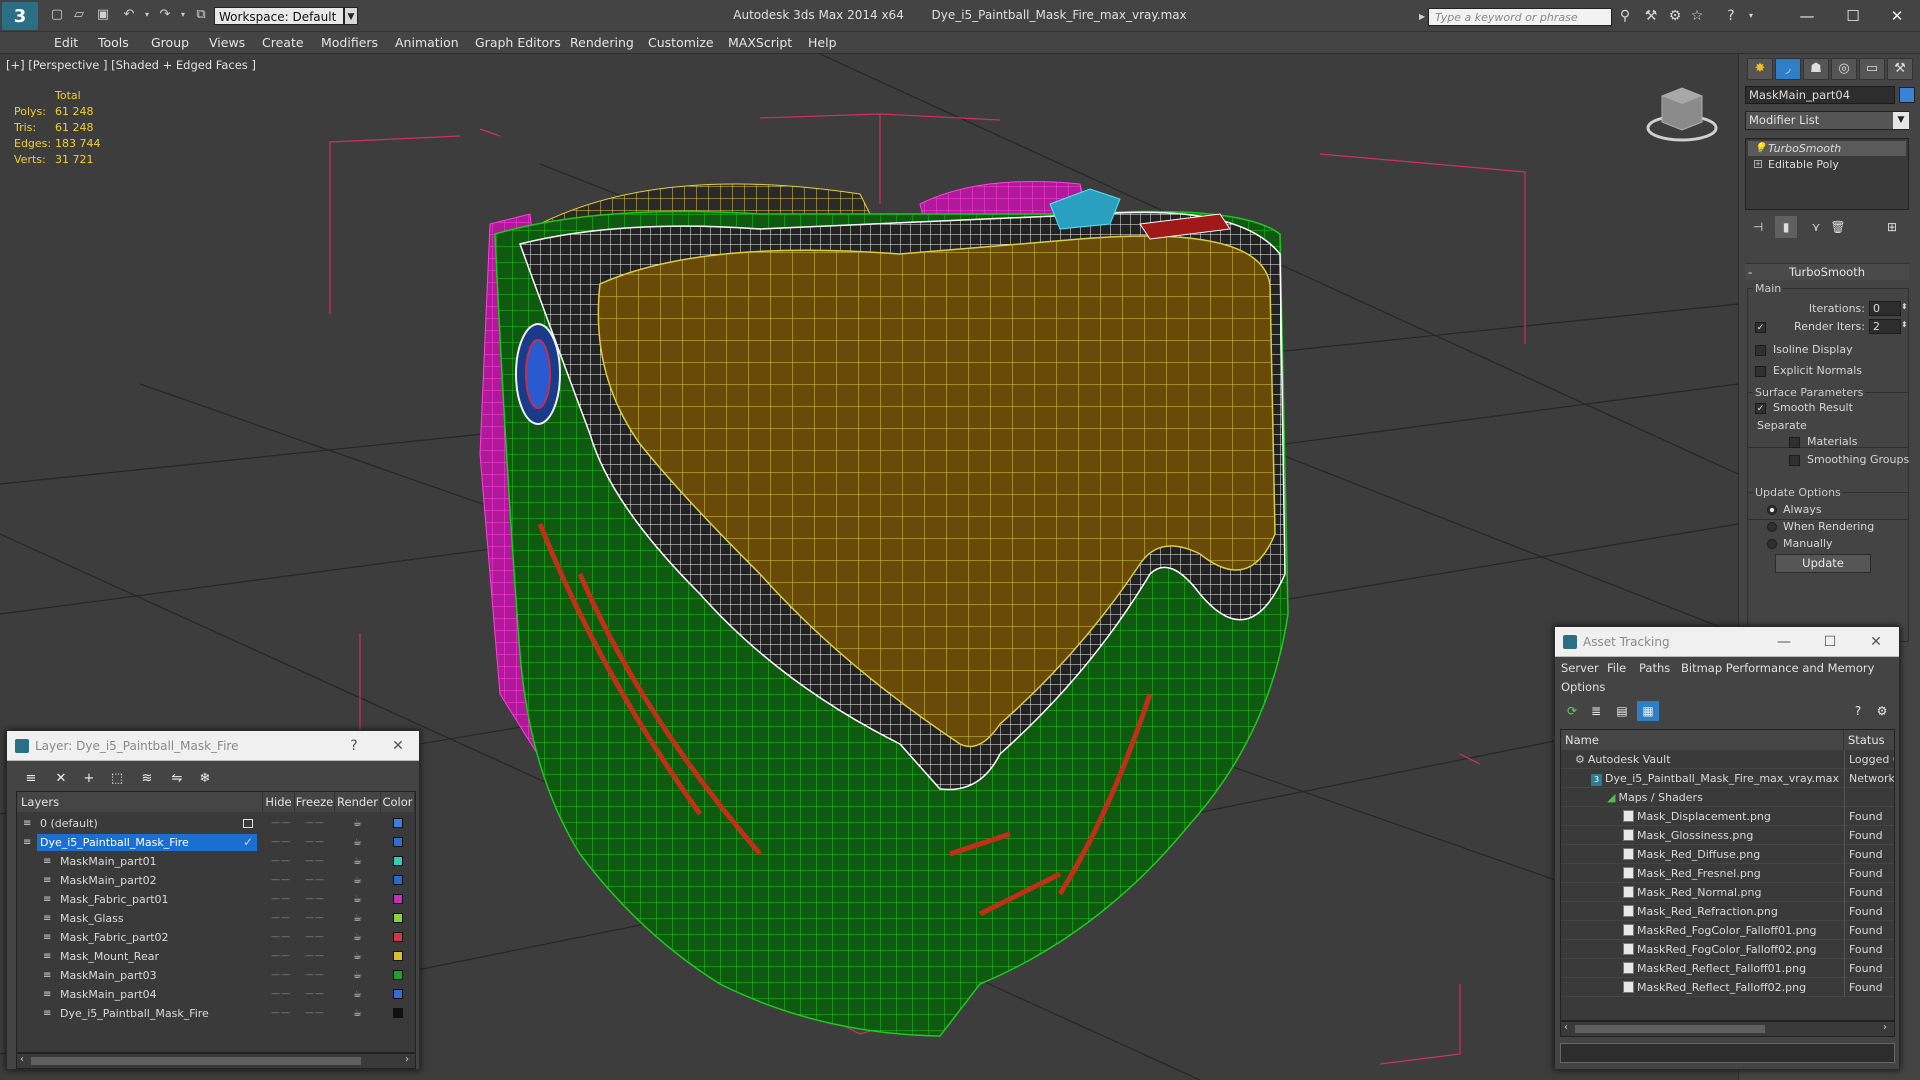 The height and width of the screenshot is (1080, 1920). I want to click on asset-row: MaskRed_Reflect_Falloff01.png Found, so click(1727, 968).